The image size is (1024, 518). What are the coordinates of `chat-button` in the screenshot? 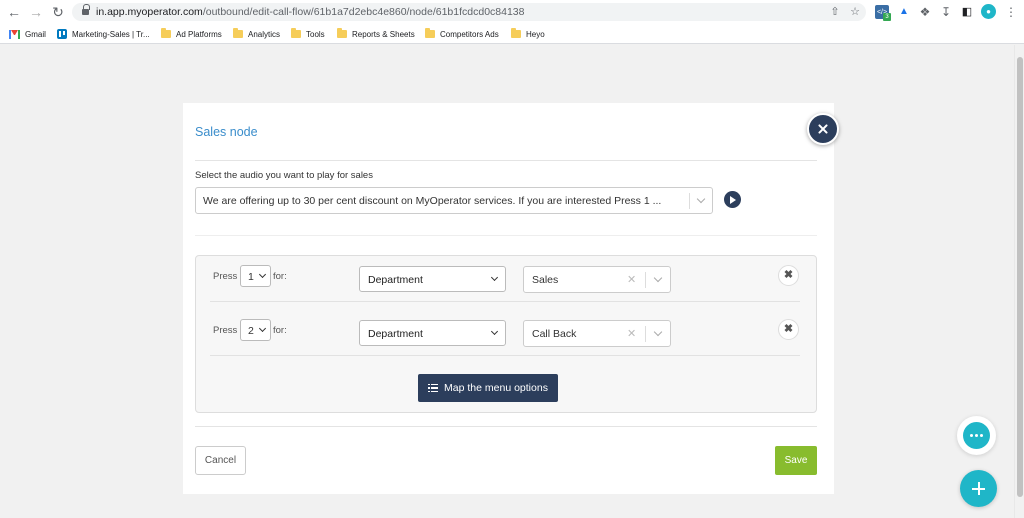 It's located at (976, 435).